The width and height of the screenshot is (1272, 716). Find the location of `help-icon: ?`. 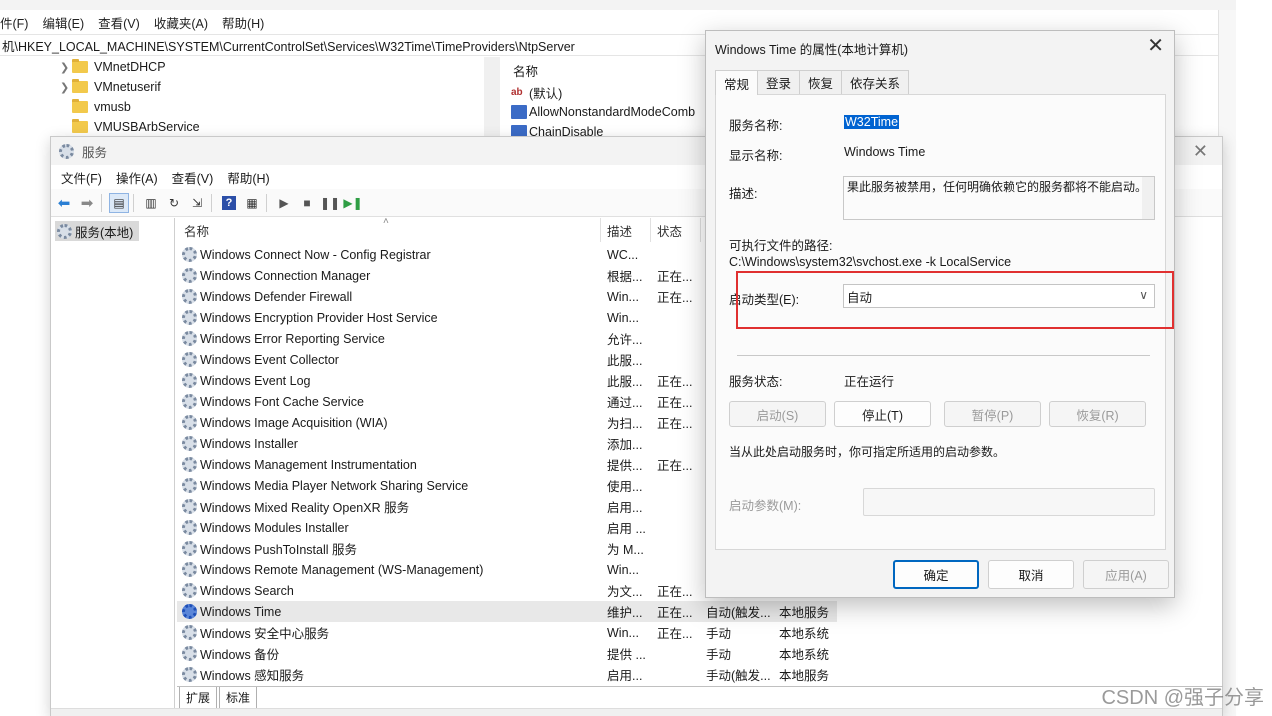

help-icon: ? is located at coordinates (229, 203).